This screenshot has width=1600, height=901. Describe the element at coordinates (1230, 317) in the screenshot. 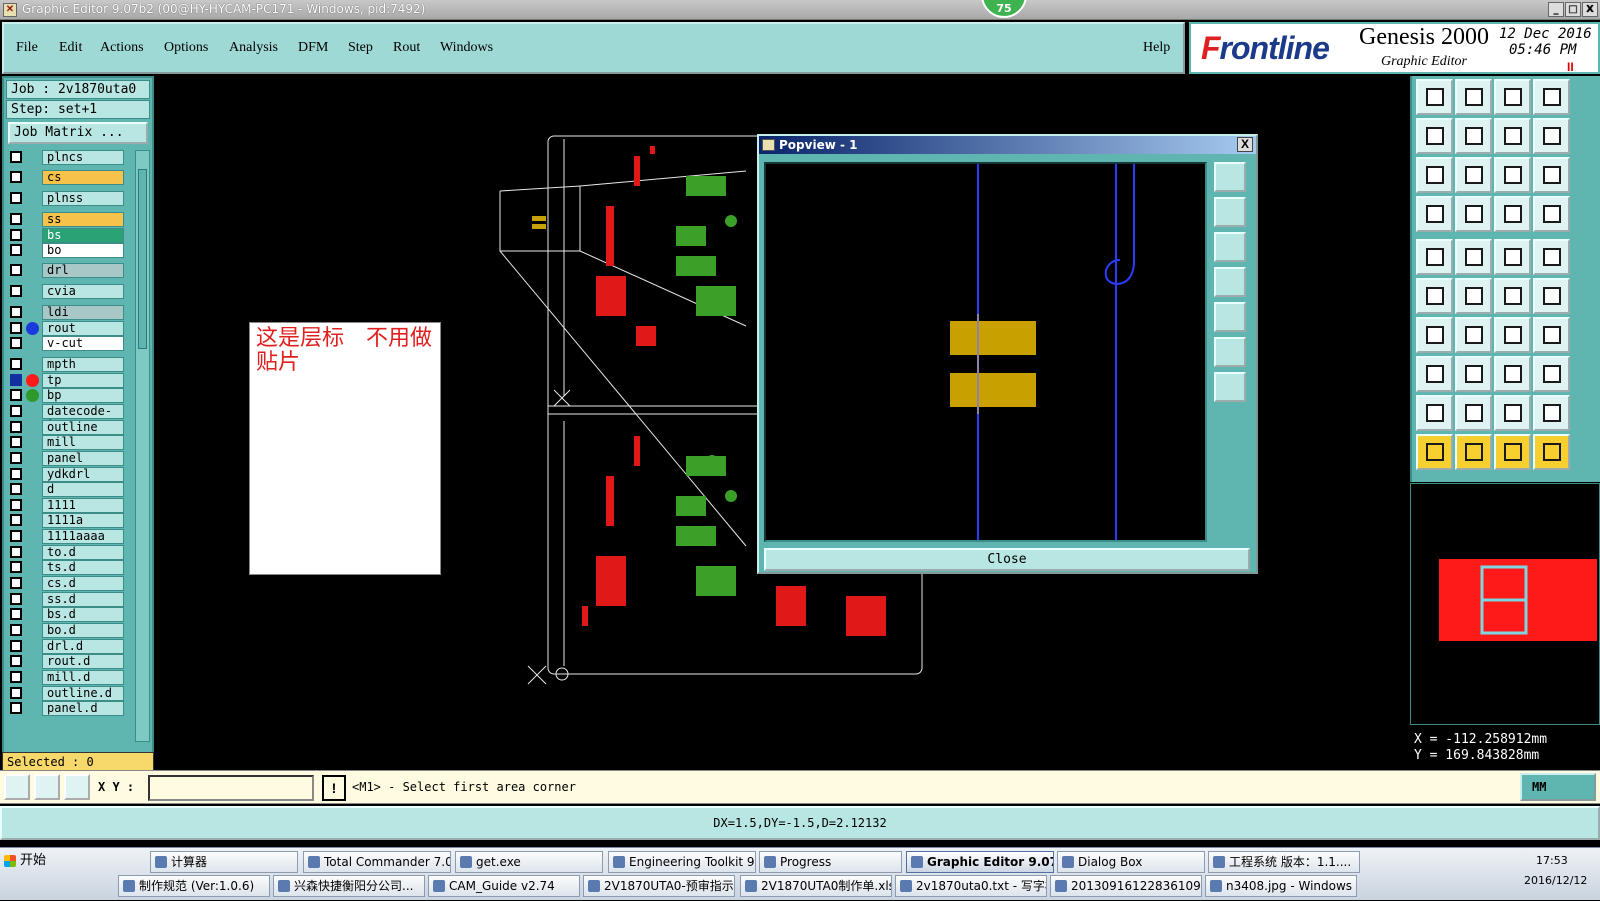

I see `popview-pan-right-button` at that location.